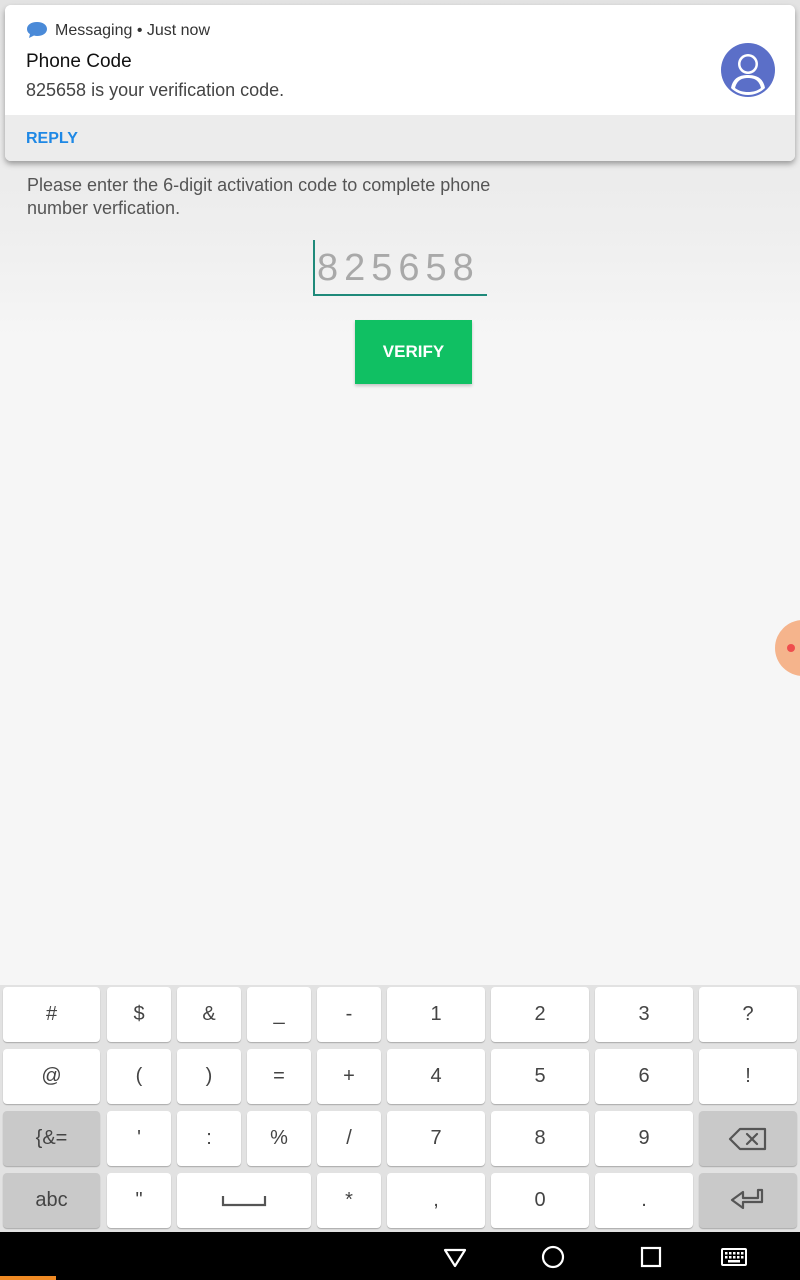  Describe the element at coordinates (279, 1138) in the screenshot. I see `key-percent: %` at that location.